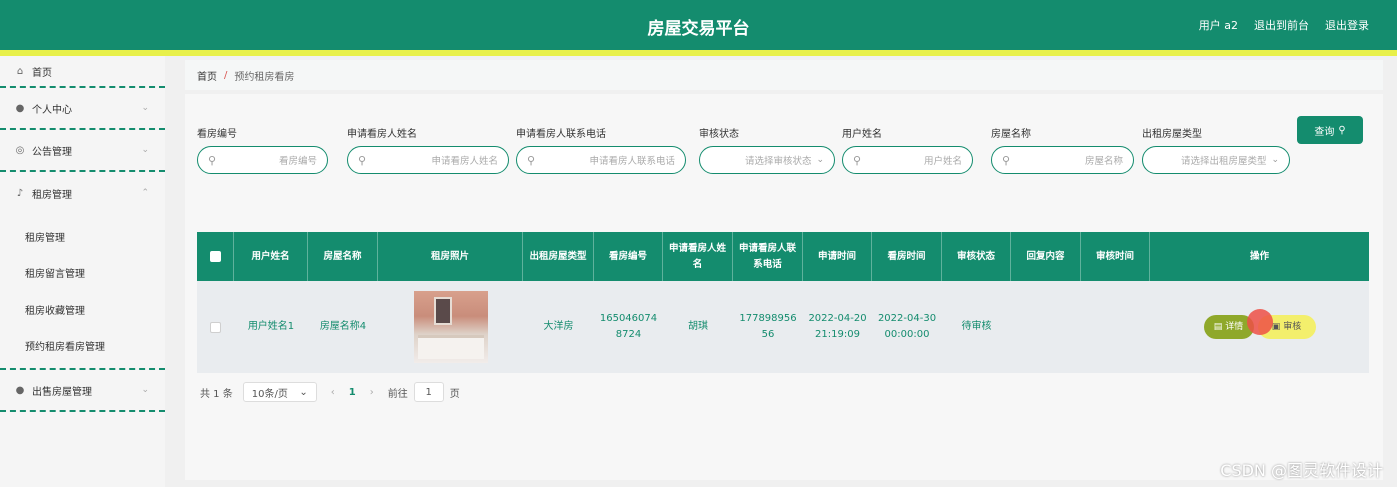 The height and width of the screenshot is (487, 1397). Describe the element at coordinates (82, 309) in the screenshot. I see `submenu-item-rental-favorites: 租房收藏管理` at that location.